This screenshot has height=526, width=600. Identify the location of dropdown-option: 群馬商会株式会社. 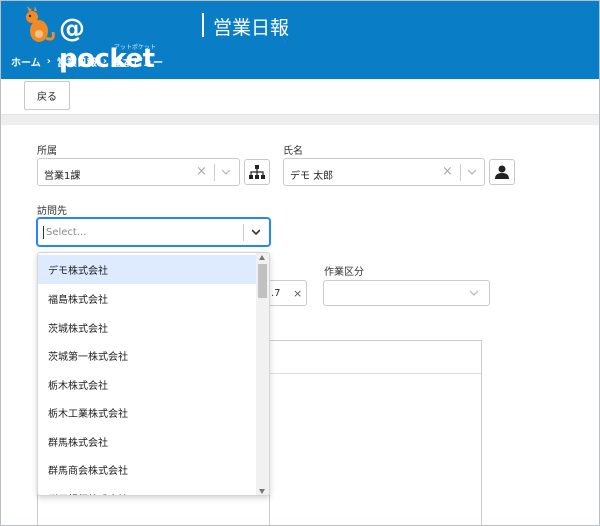
(148, 469).